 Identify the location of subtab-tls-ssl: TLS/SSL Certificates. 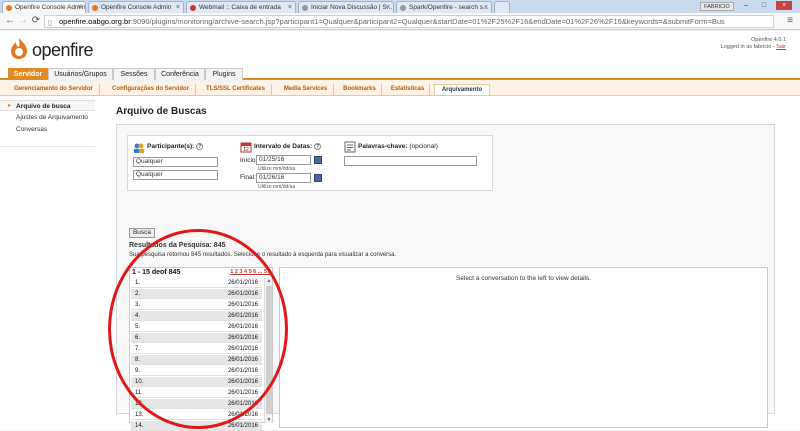
(236, 89).